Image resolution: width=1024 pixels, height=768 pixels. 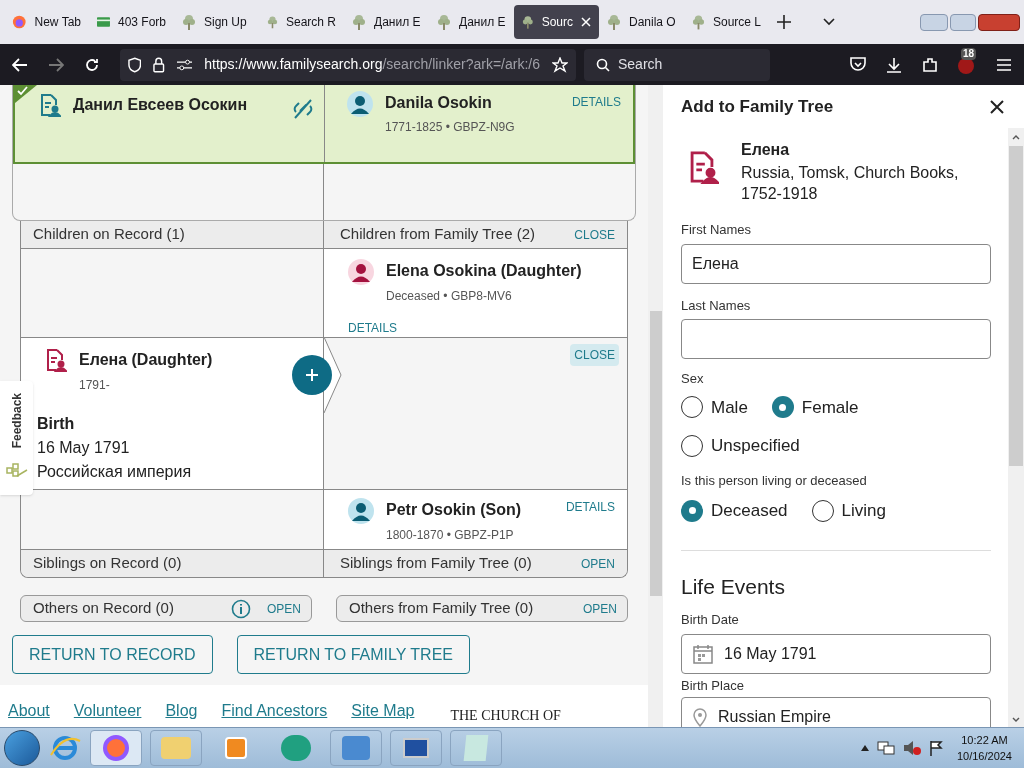 I want to click on footer-link: Find Ancestors, so click(x=274, y=711).